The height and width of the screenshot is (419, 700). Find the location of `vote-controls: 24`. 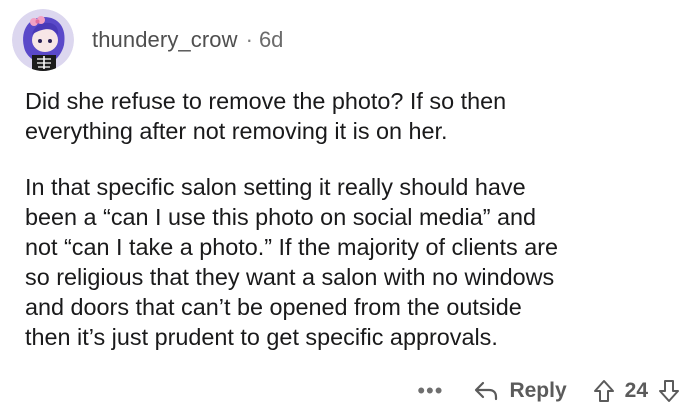

vote-controls: 24 is located at coordinates (636, 391).